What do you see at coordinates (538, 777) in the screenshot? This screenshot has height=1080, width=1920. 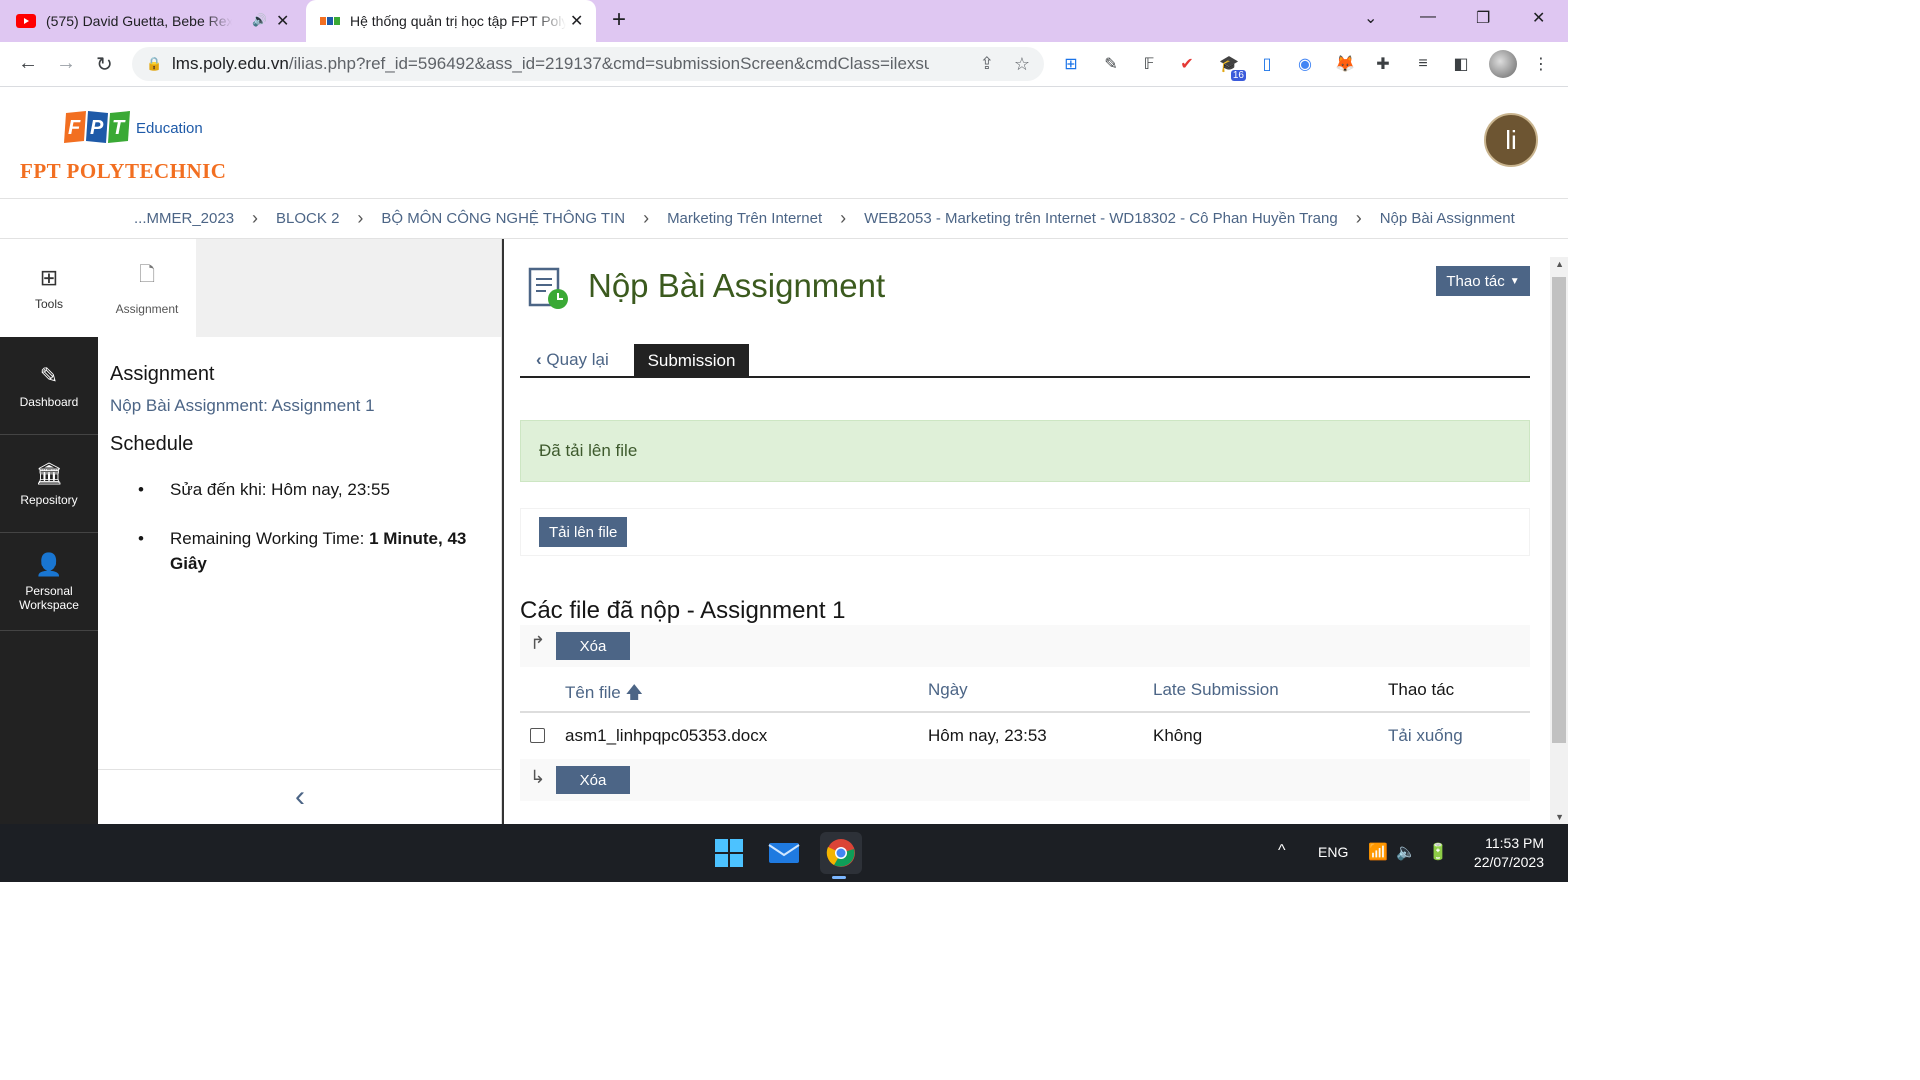 I see `select-arrow-down-icon: ↳` at bounding box center [538, 777].